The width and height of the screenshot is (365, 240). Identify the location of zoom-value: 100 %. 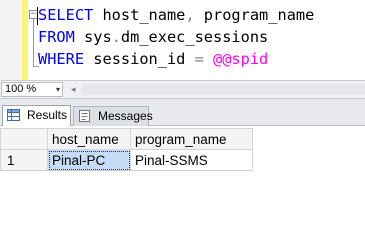
(21, 89).